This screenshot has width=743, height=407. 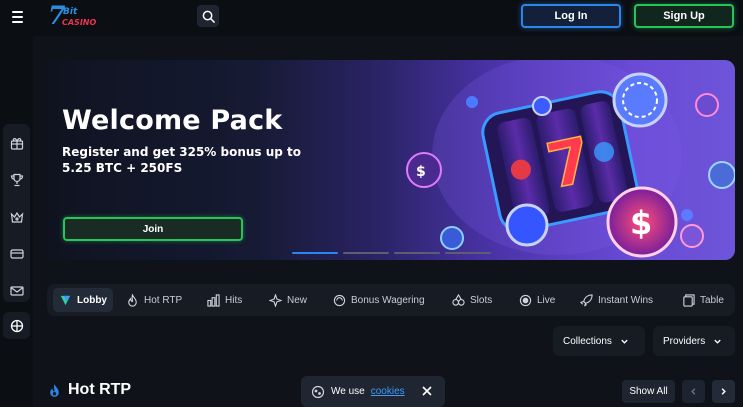 I want to click on card-icon, so click(x=16, y=253).